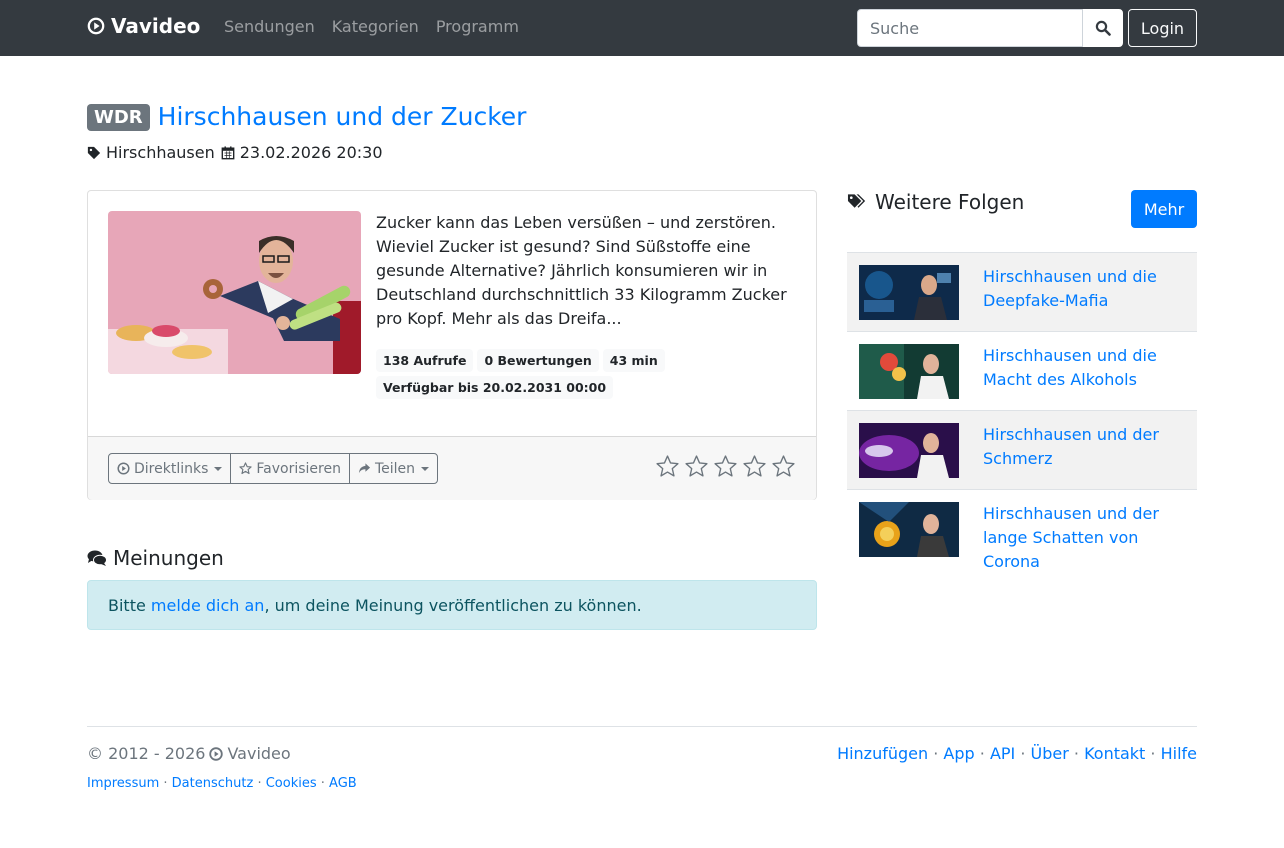  What do you see at coordinates (538, 360) in the screenshot?
I see `ratings-badge: 0 Bewertungen` at bounding box center [538, 360].